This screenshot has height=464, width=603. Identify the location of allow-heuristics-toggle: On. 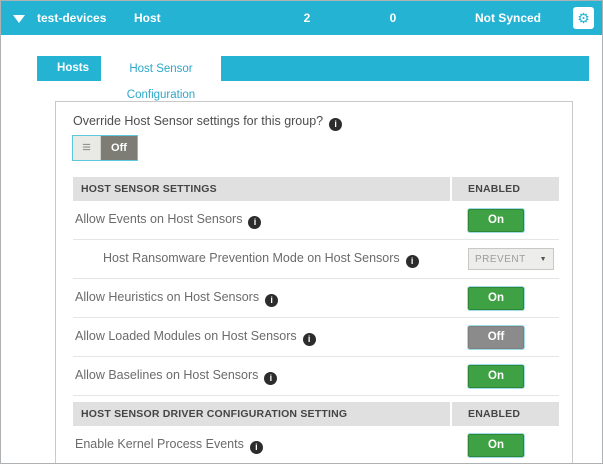
(496, 298).